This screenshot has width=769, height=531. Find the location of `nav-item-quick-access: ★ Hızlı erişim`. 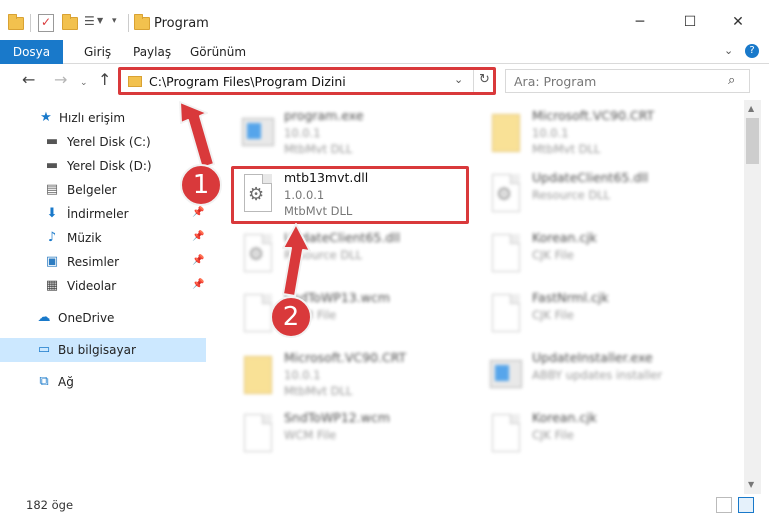

nav-item-quick-access: ★ Hızlı erişim is located at coordinates (103, 118).